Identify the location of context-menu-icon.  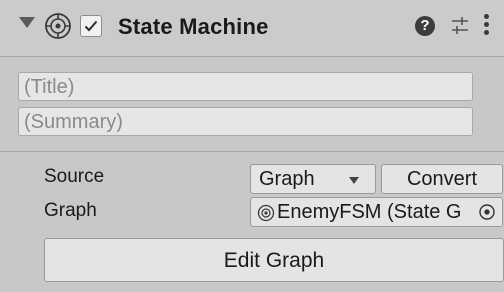
(487, 26).